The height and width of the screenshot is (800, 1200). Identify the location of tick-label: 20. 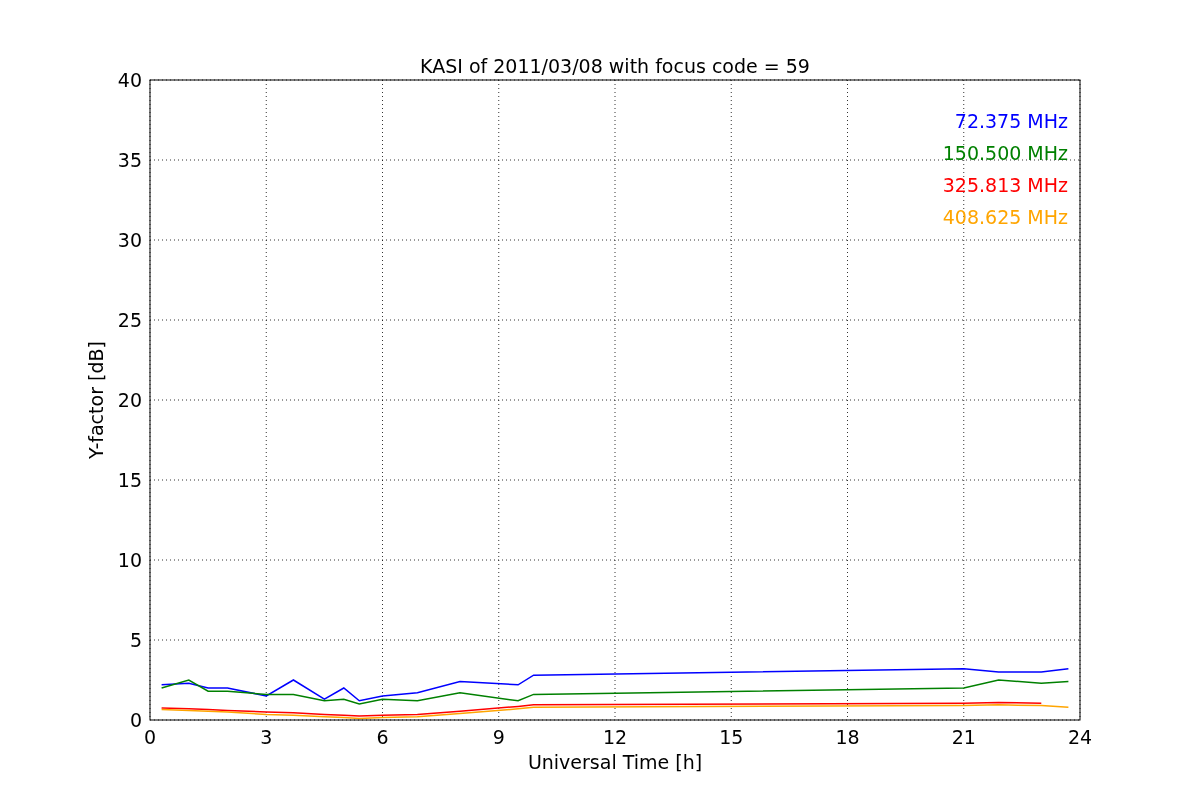
(129, 400).